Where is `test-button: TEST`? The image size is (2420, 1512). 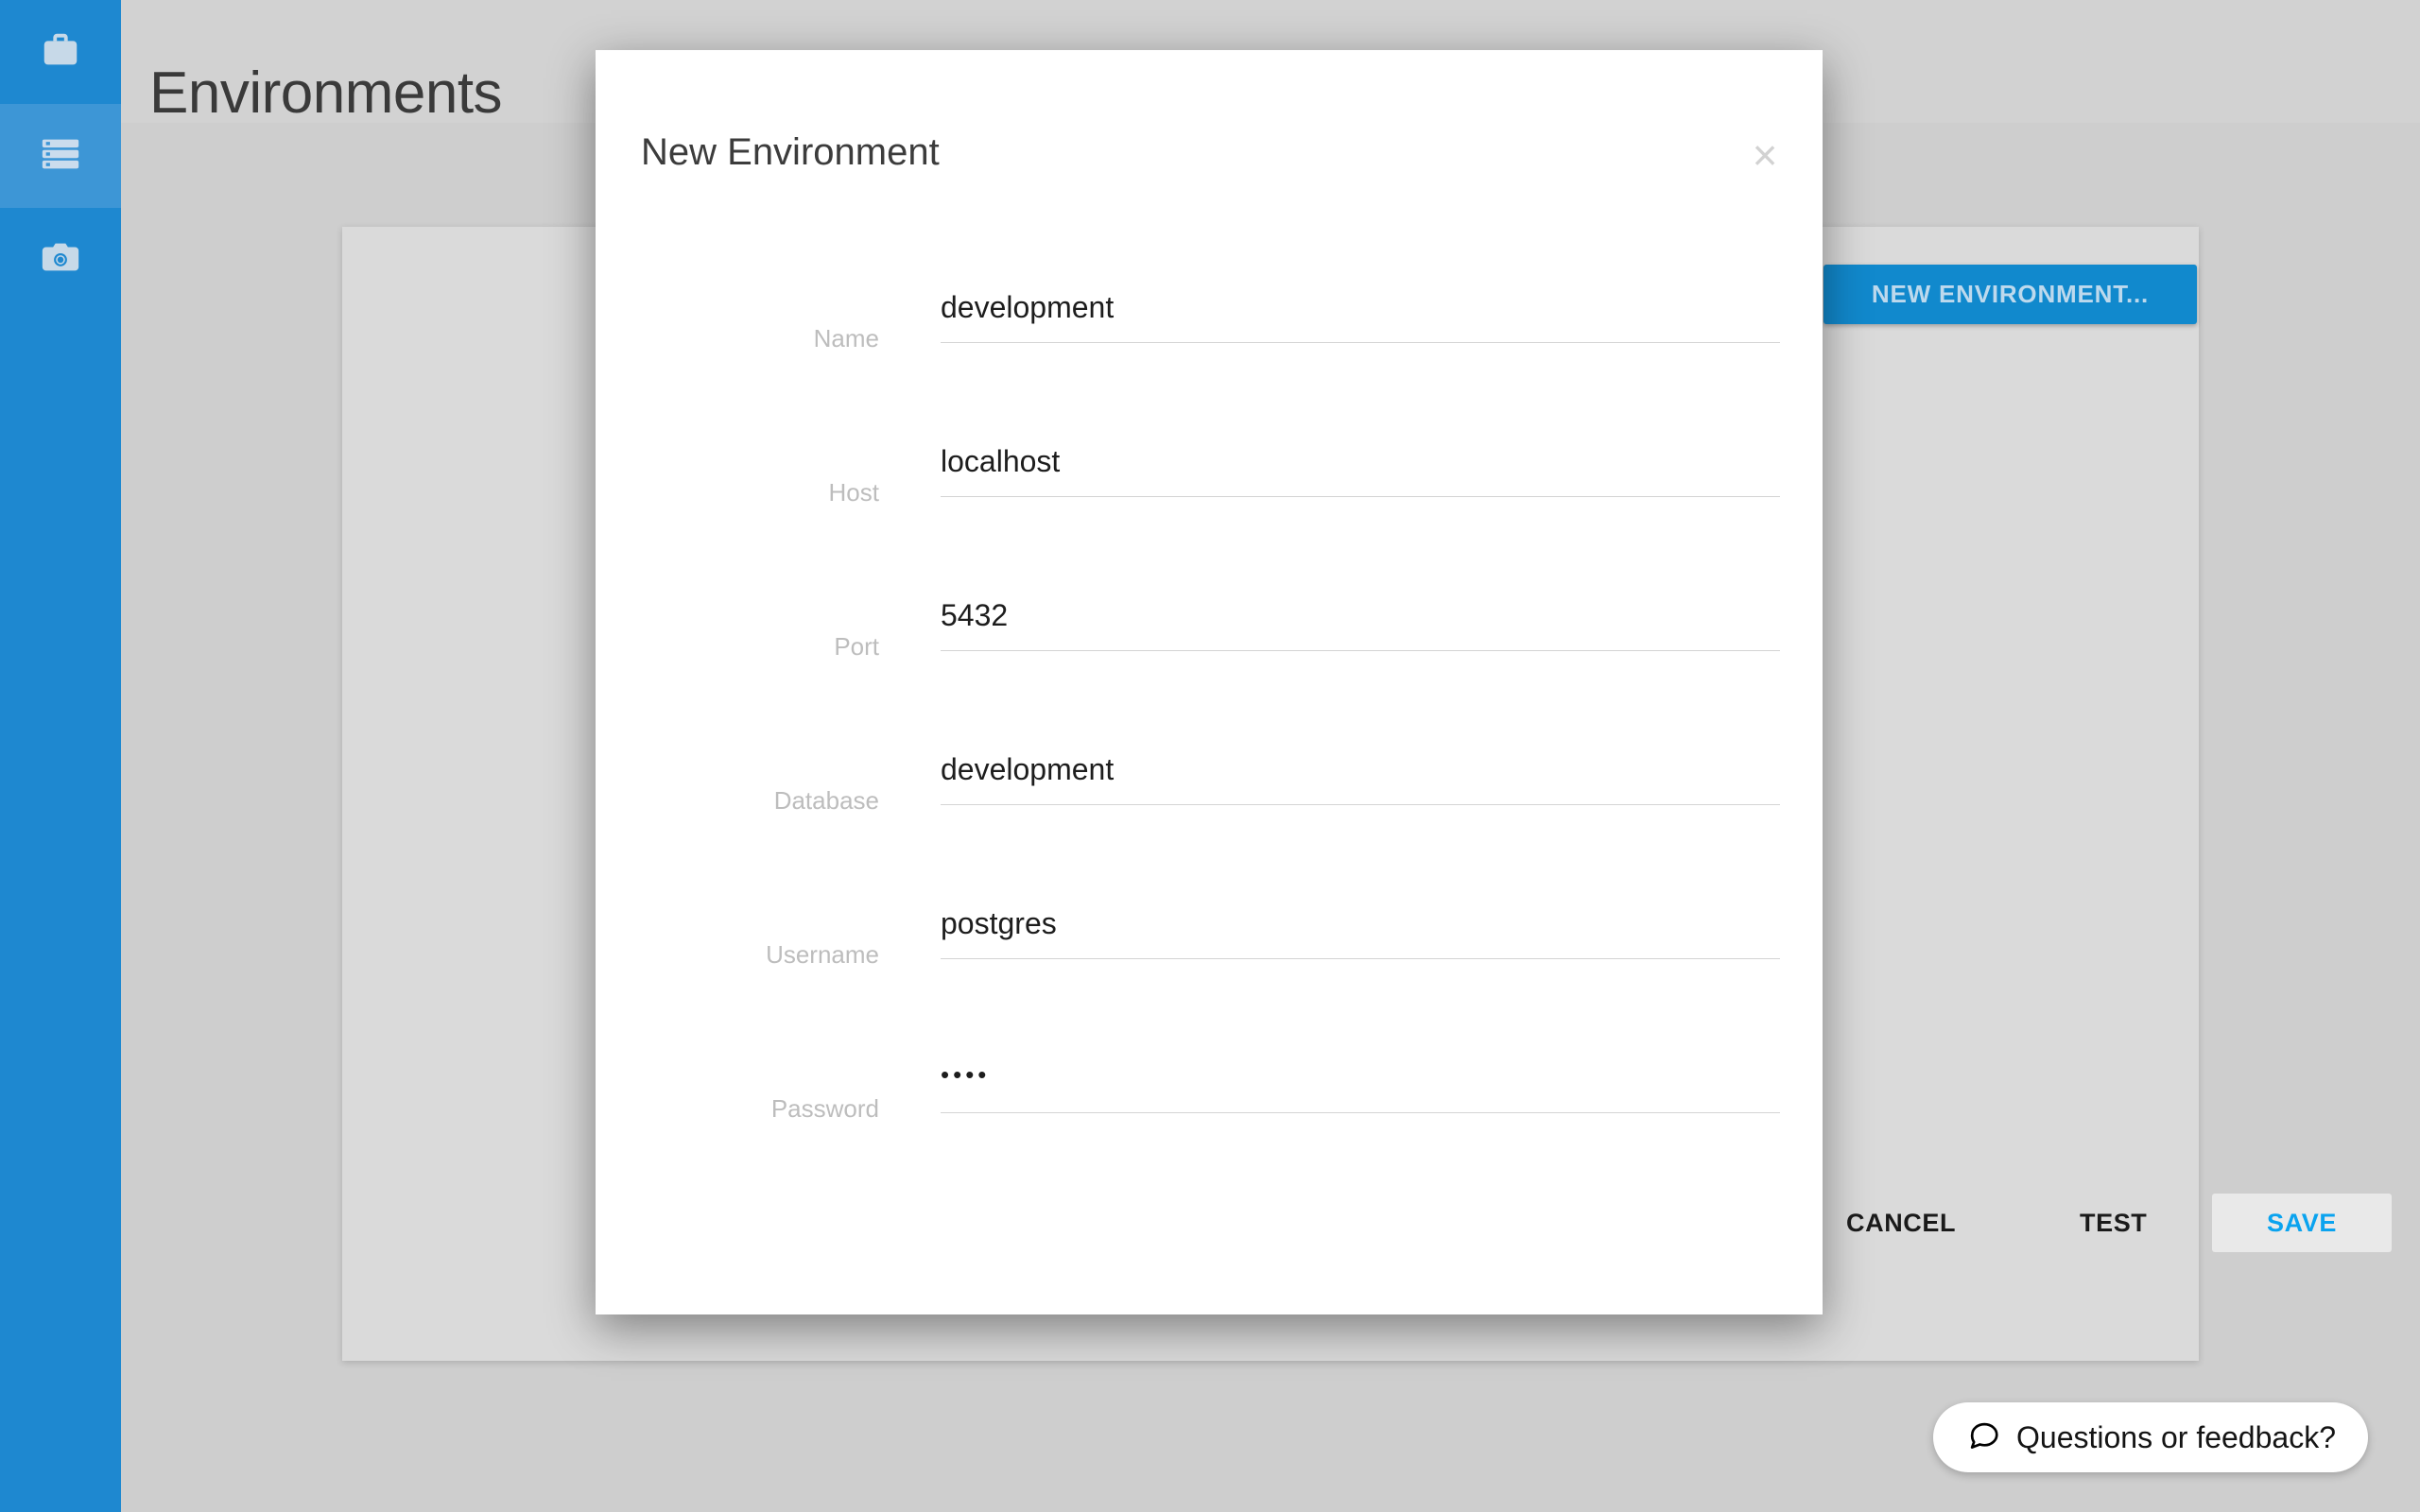 test-button: TEST is located at coordinates (2113, 1223).